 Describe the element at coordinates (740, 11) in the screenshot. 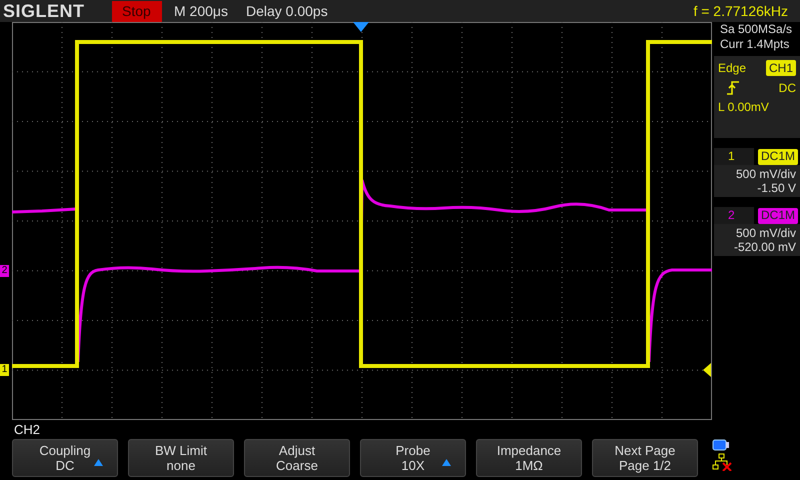

I see `frequency-readout: f = 2.77126kHz` at that location.